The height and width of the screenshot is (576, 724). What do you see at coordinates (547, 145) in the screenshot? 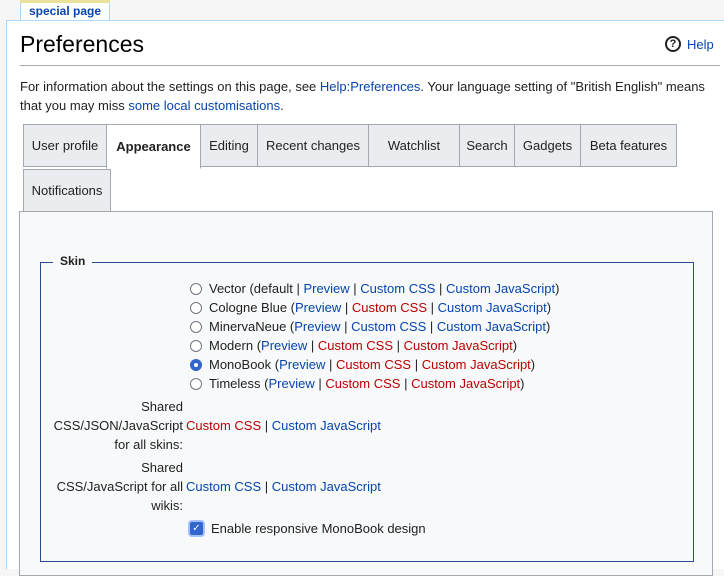
I see `tab-gadgets: Gadgets` at bounding box center [547, 145].